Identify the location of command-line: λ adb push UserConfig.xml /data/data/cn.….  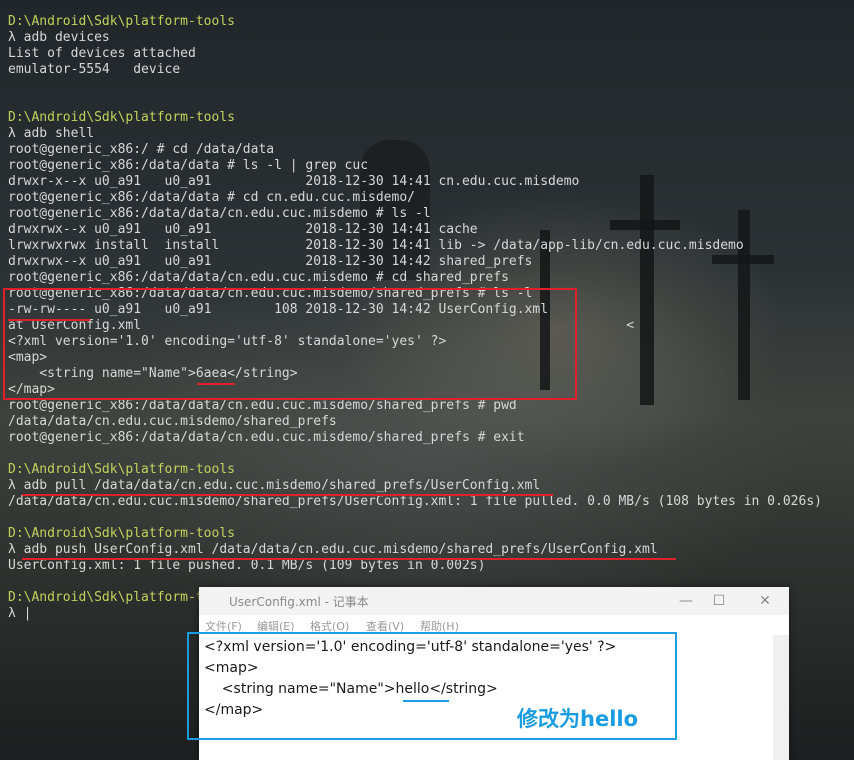
(333, 549).